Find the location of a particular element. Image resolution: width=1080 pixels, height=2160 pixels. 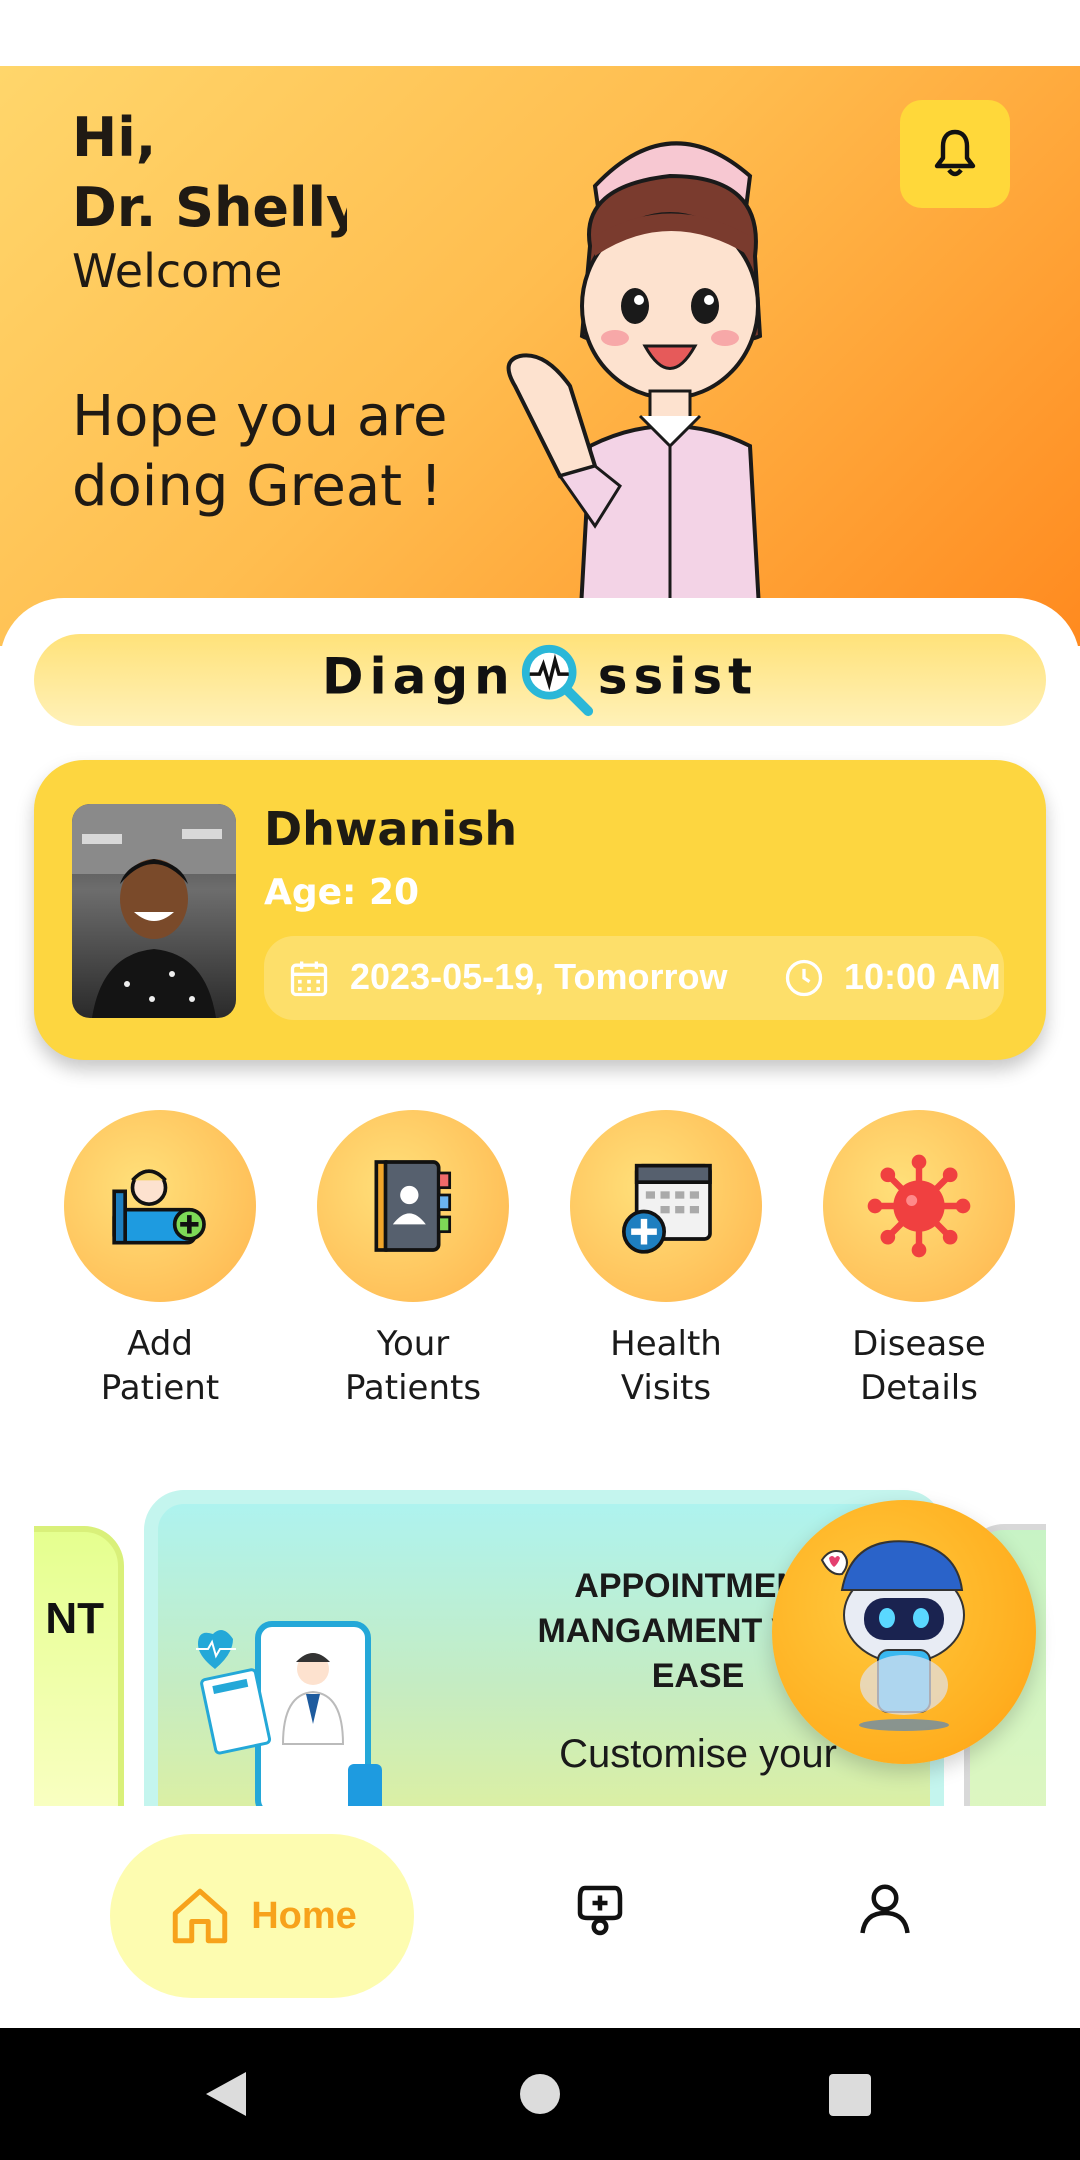

qa-label-line2: Visits is located at coordinates (666, 1388).